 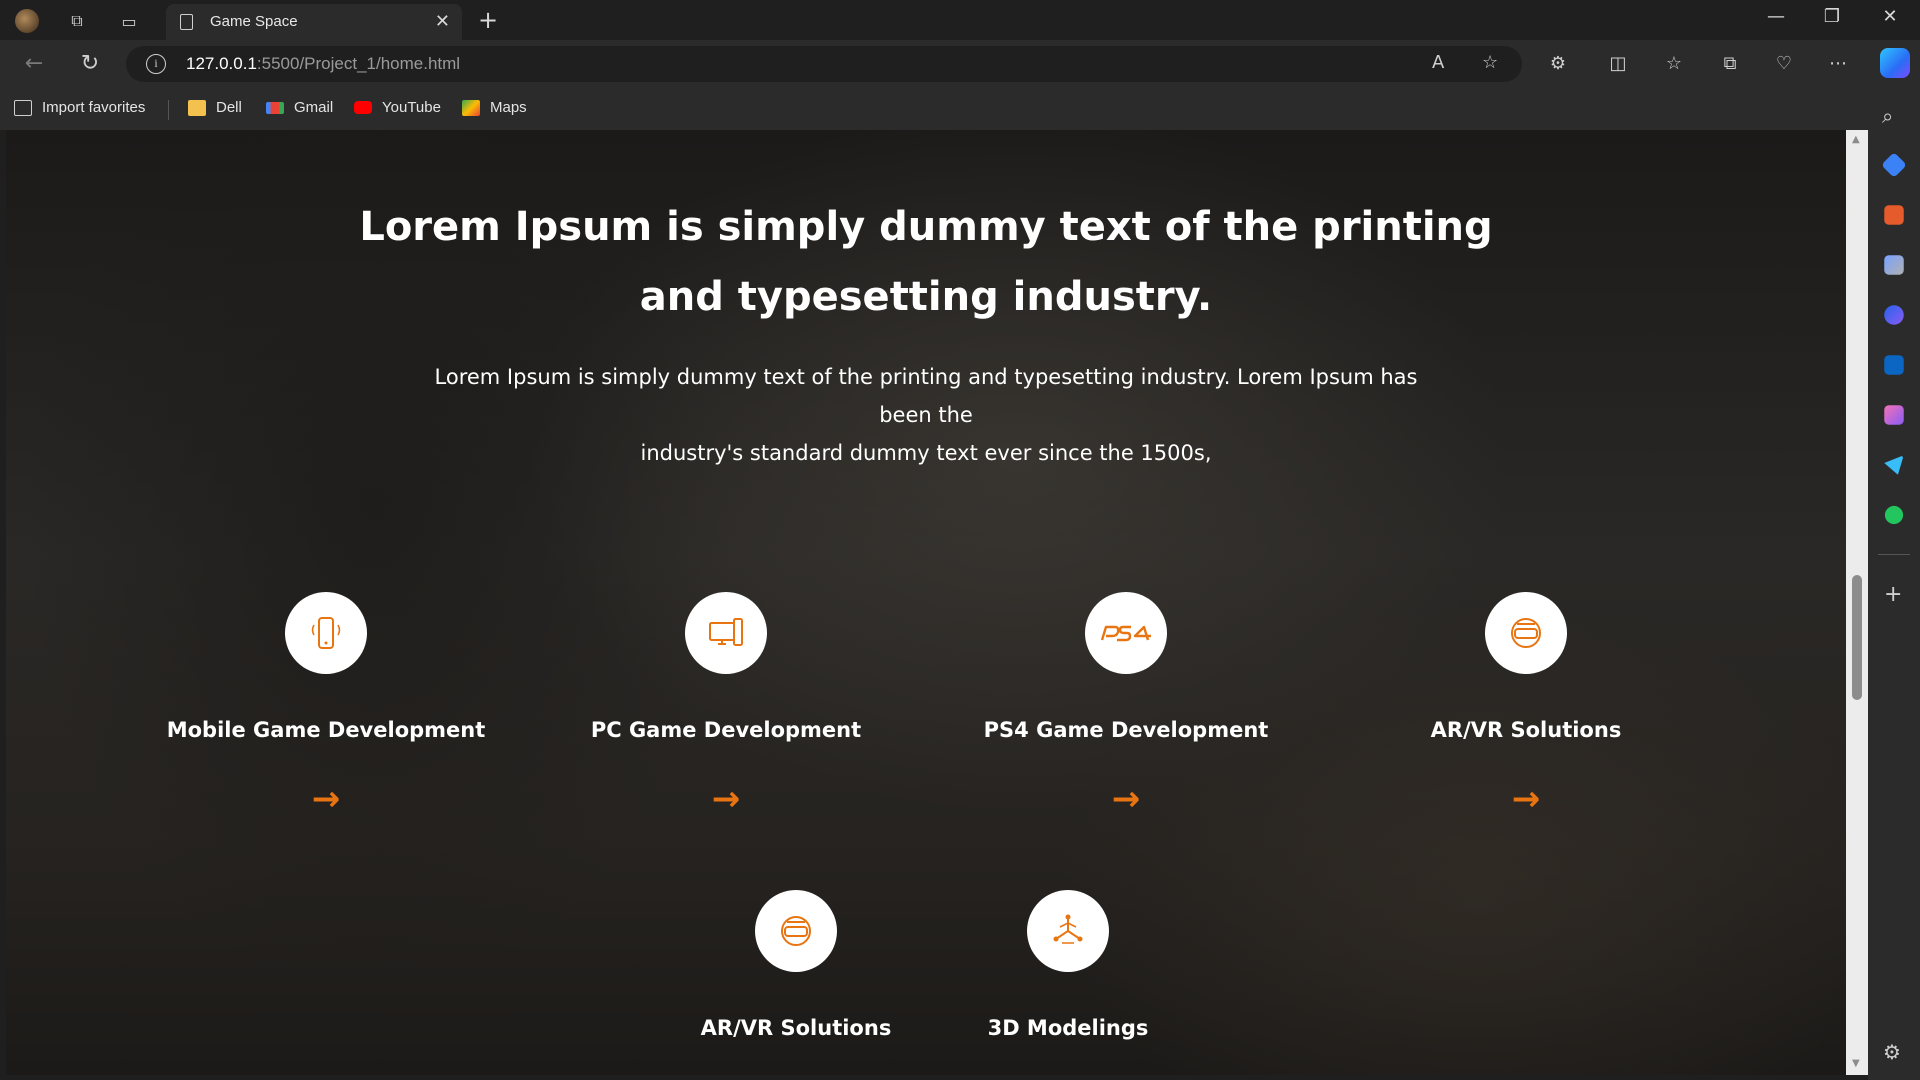 I want to click on drop-icon, so click(x=1894, y=465).